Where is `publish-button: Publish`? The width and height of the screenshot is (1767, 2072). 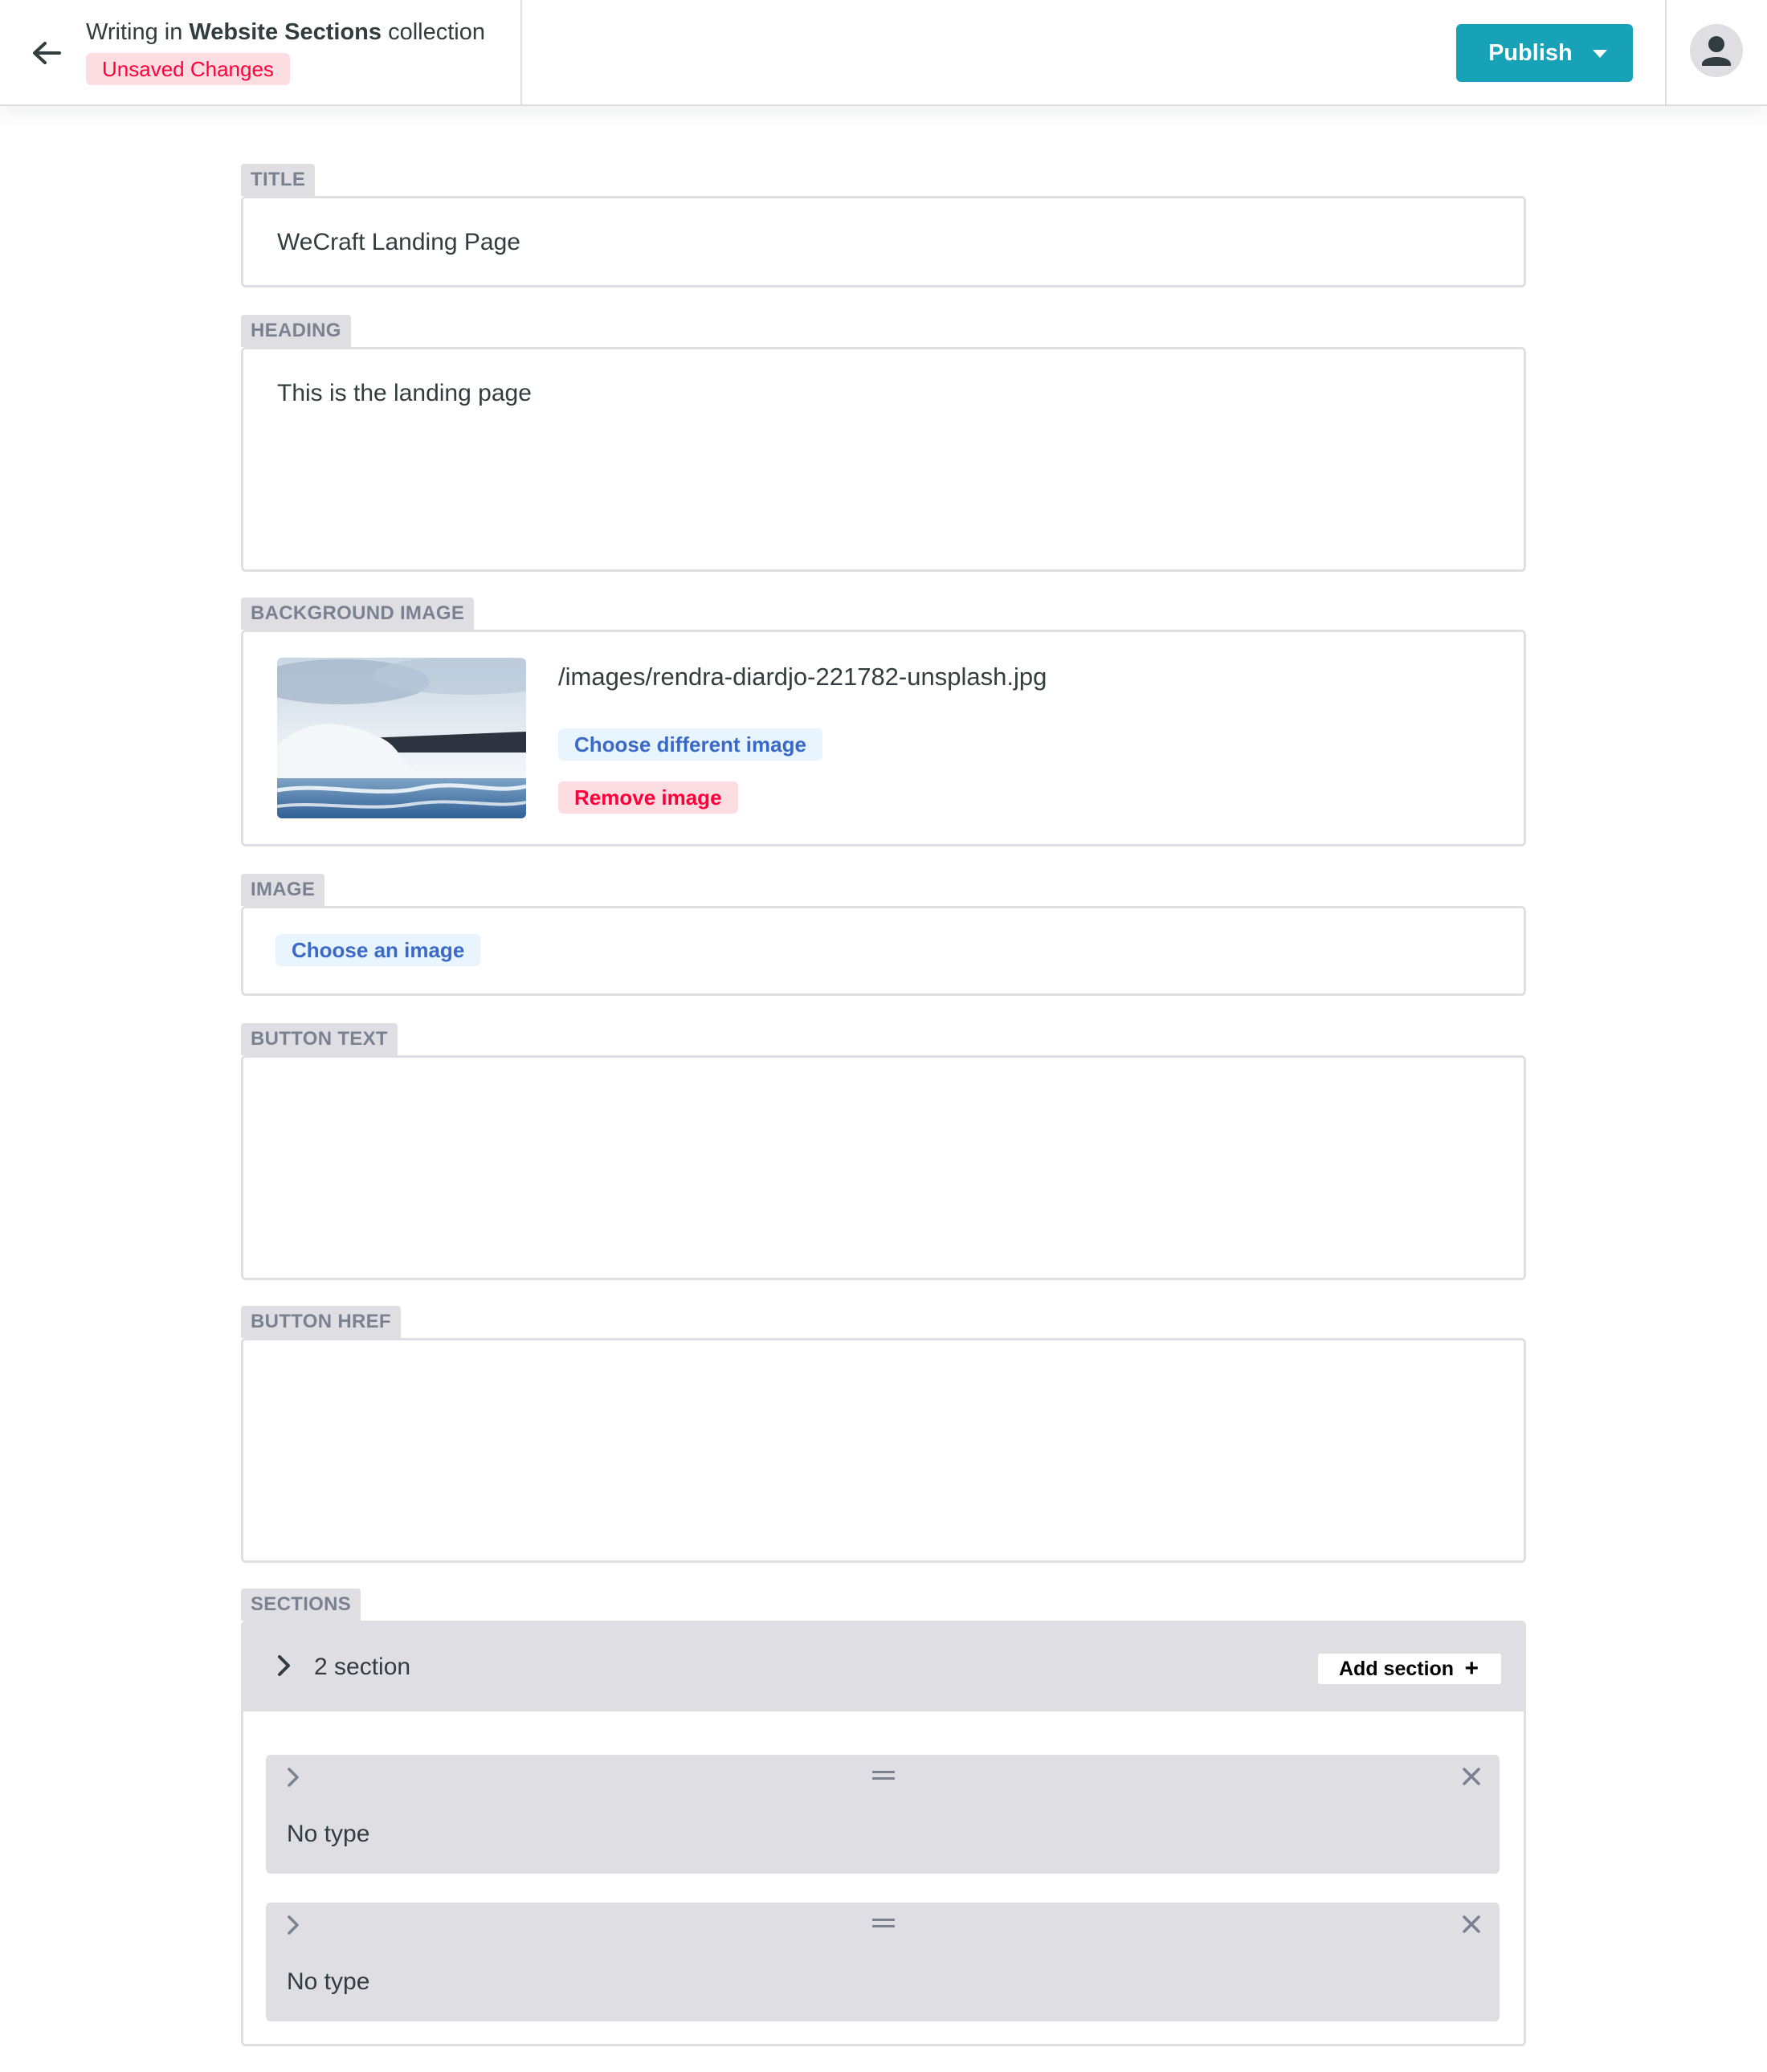 publish-button: Publish is located at coordinates (1545, 53).